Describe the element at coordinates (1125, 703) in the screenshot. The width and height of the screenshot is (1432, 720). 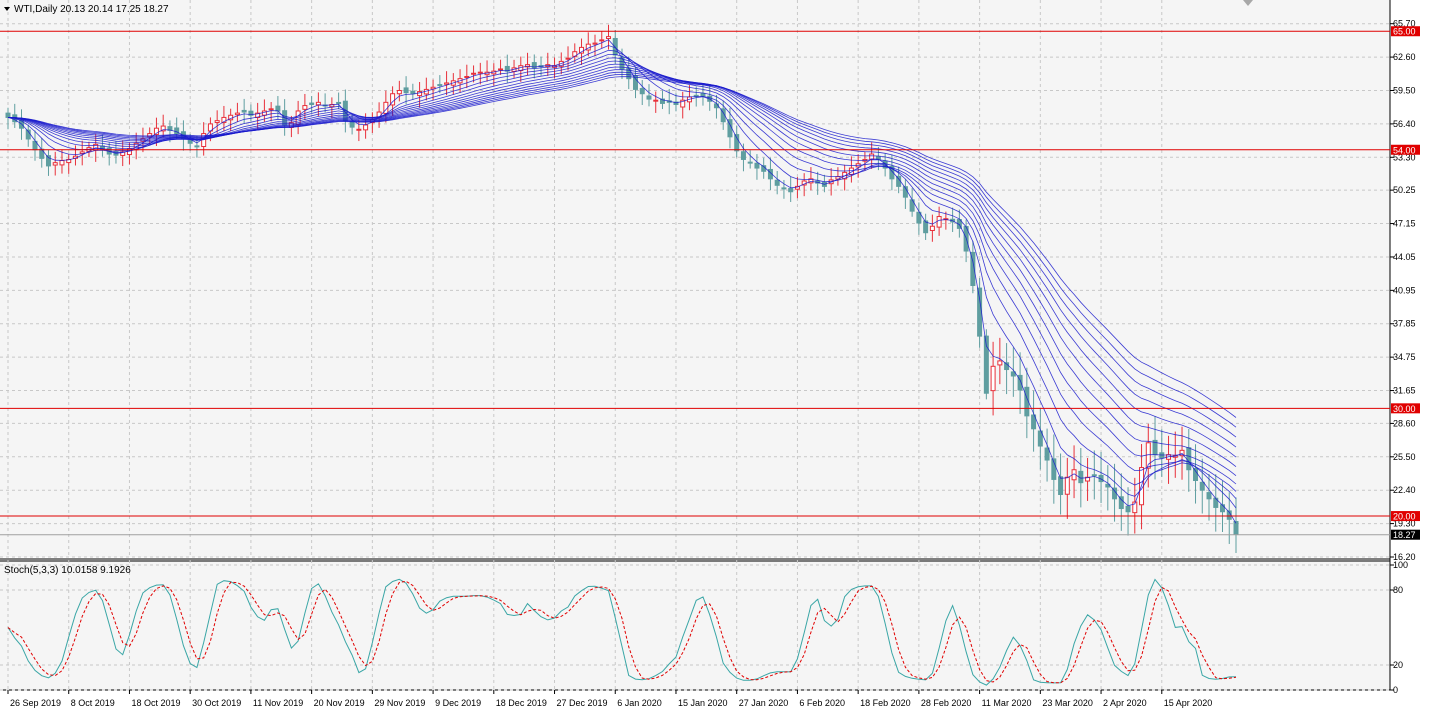
I see `date-tick-label: 2 Apr 2020` at that location.